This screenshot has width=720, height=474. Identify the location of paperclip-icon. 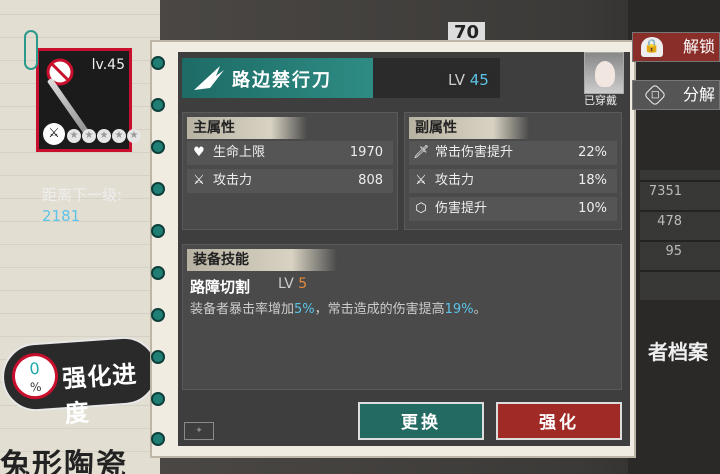
(31, 50).